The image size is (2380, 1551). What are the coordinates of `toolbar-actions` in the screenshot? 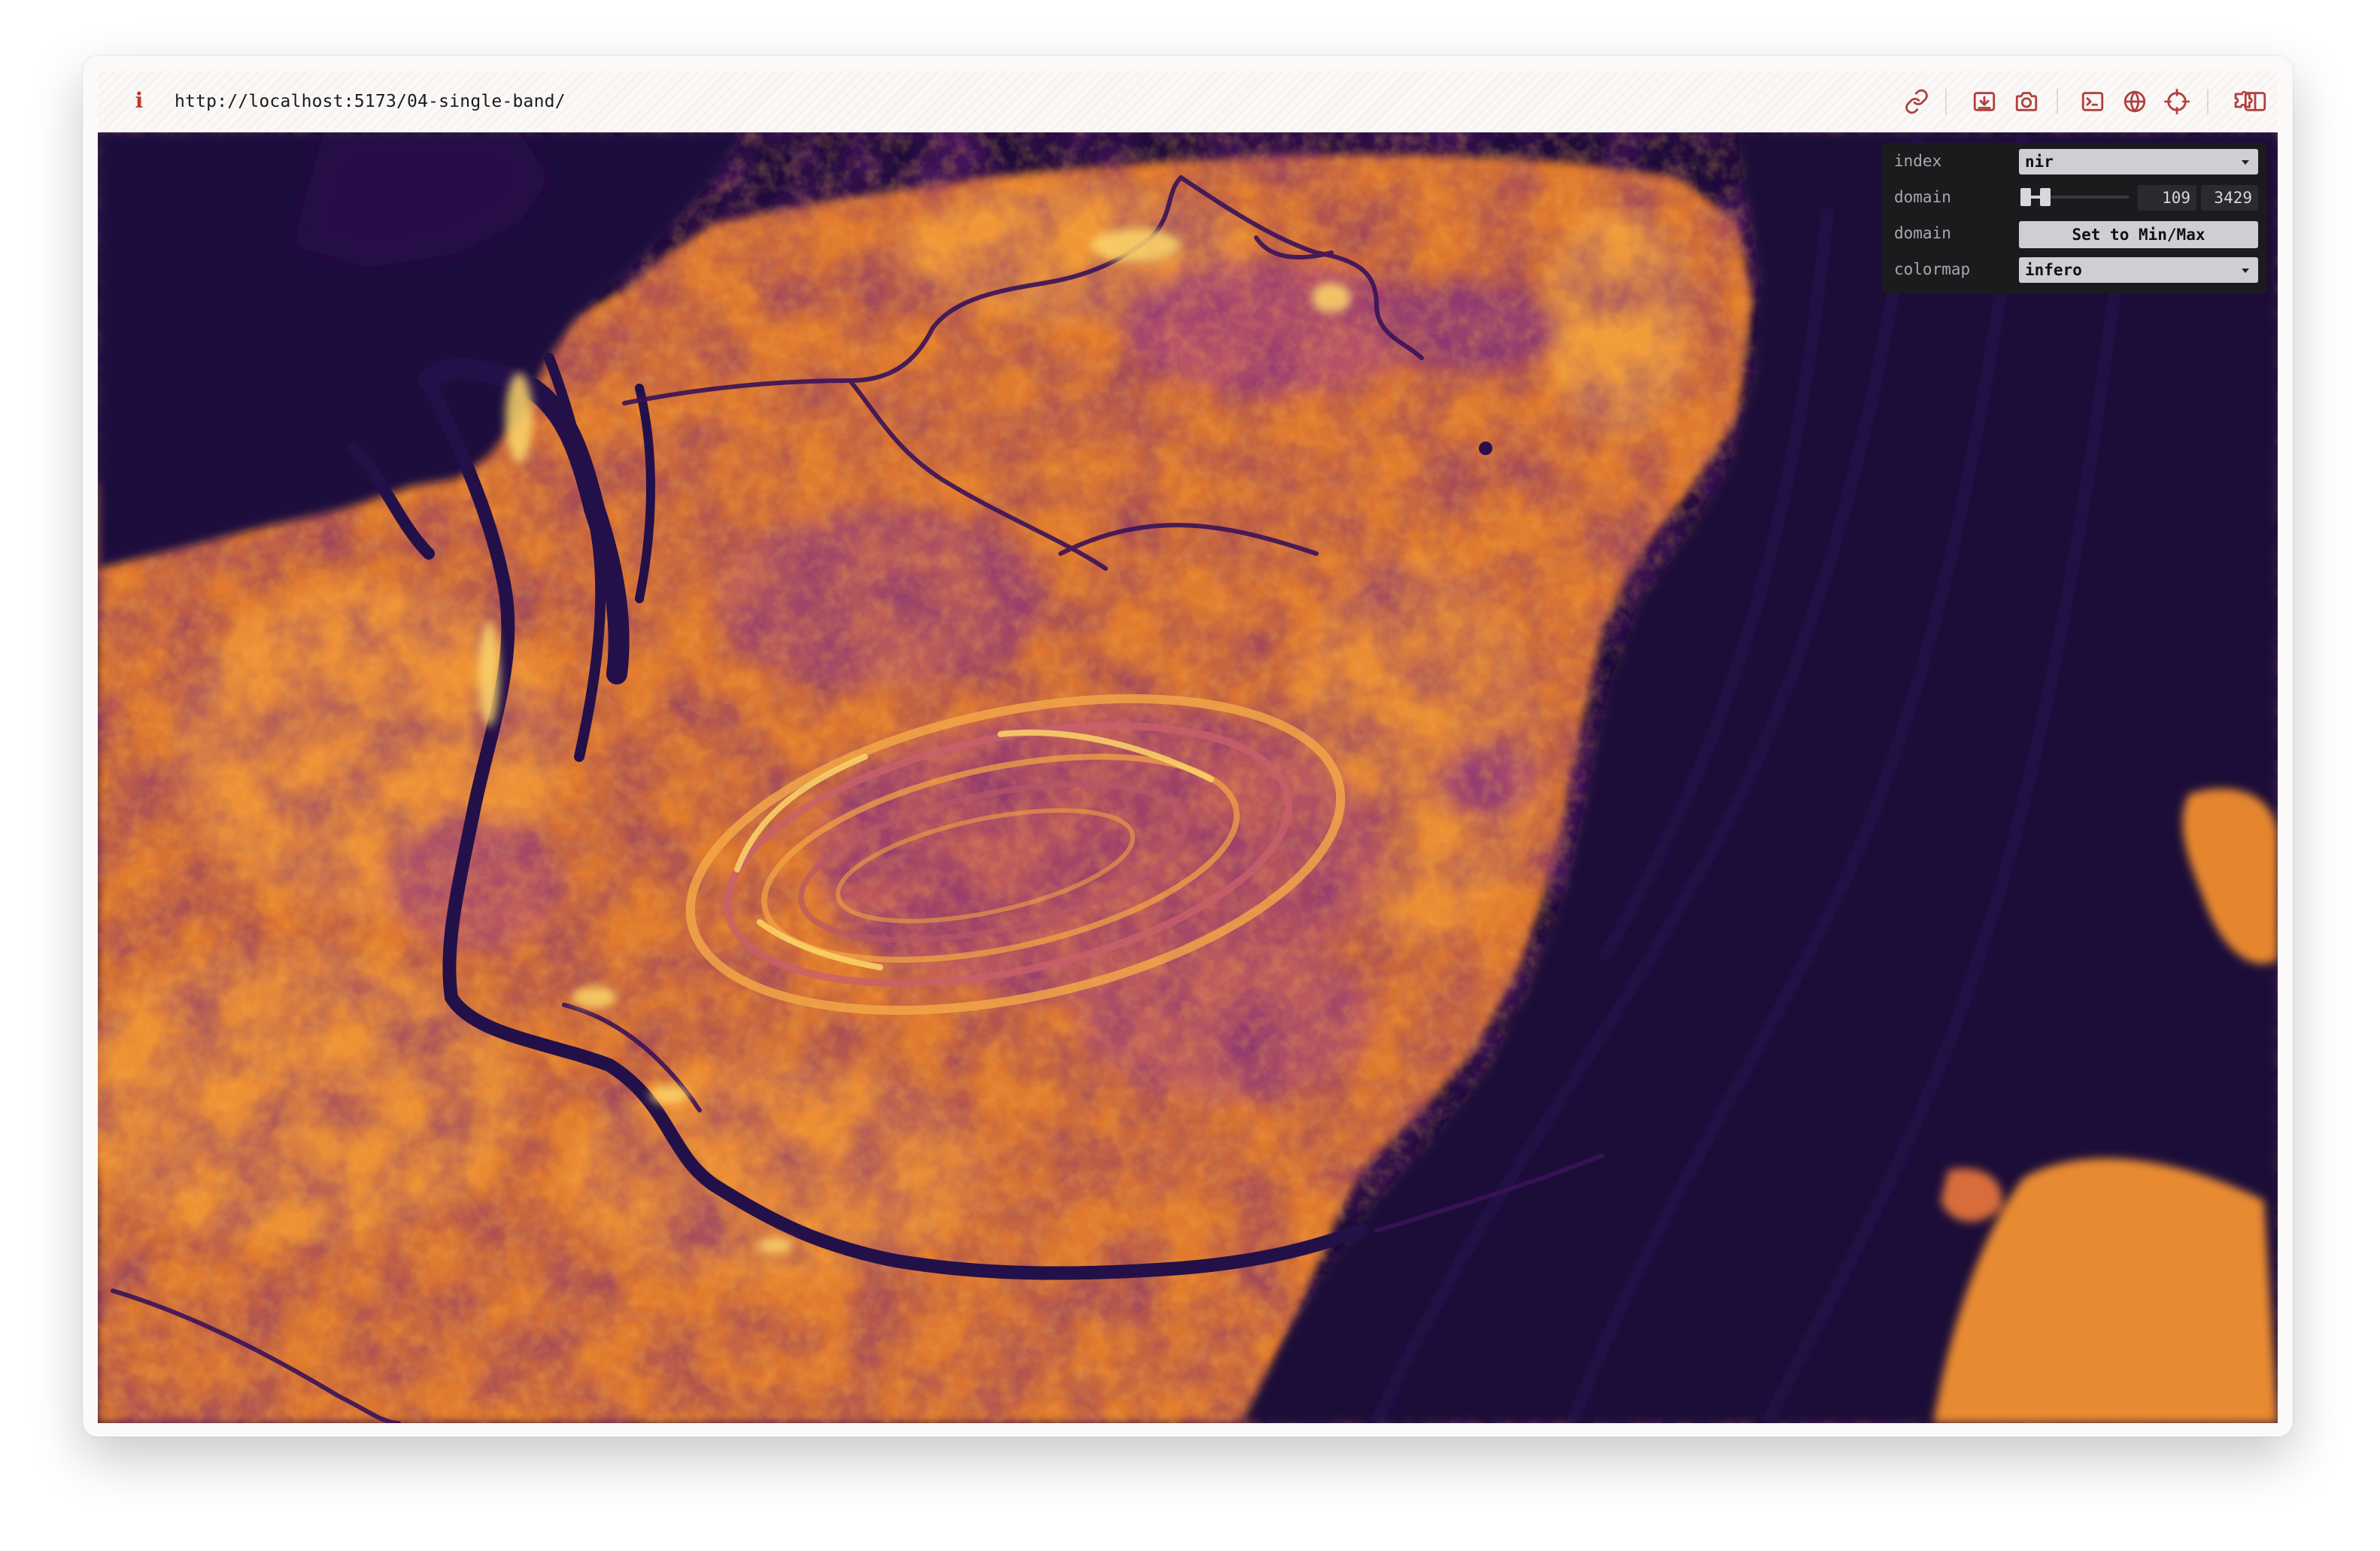 It's located at (2067, 102).